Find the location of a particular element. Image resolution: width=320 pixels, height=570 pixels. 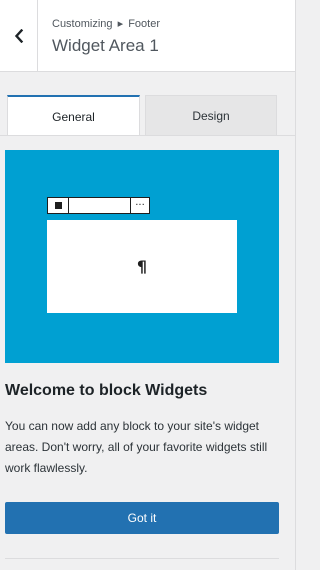

tab-general: General is located at coordinates (73, 115).